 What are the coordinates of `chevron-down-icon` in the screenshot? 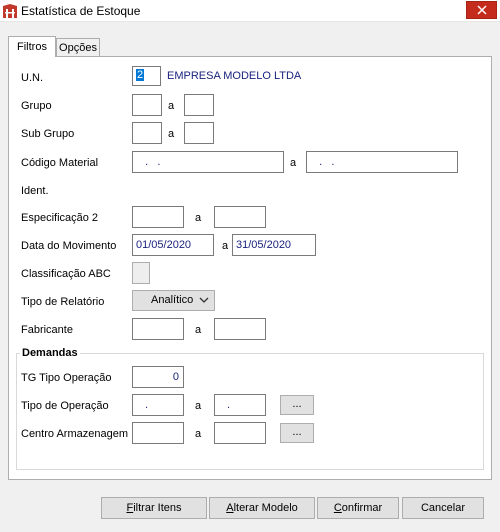 It's located at (204, 300).